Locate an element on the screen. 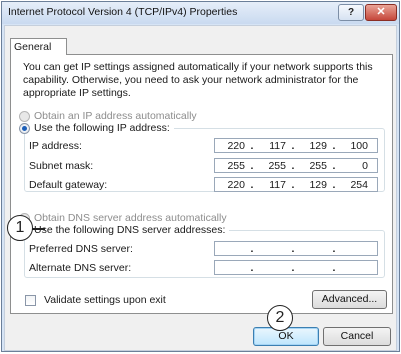  octet: 0 is located at coordinates (365, 165).